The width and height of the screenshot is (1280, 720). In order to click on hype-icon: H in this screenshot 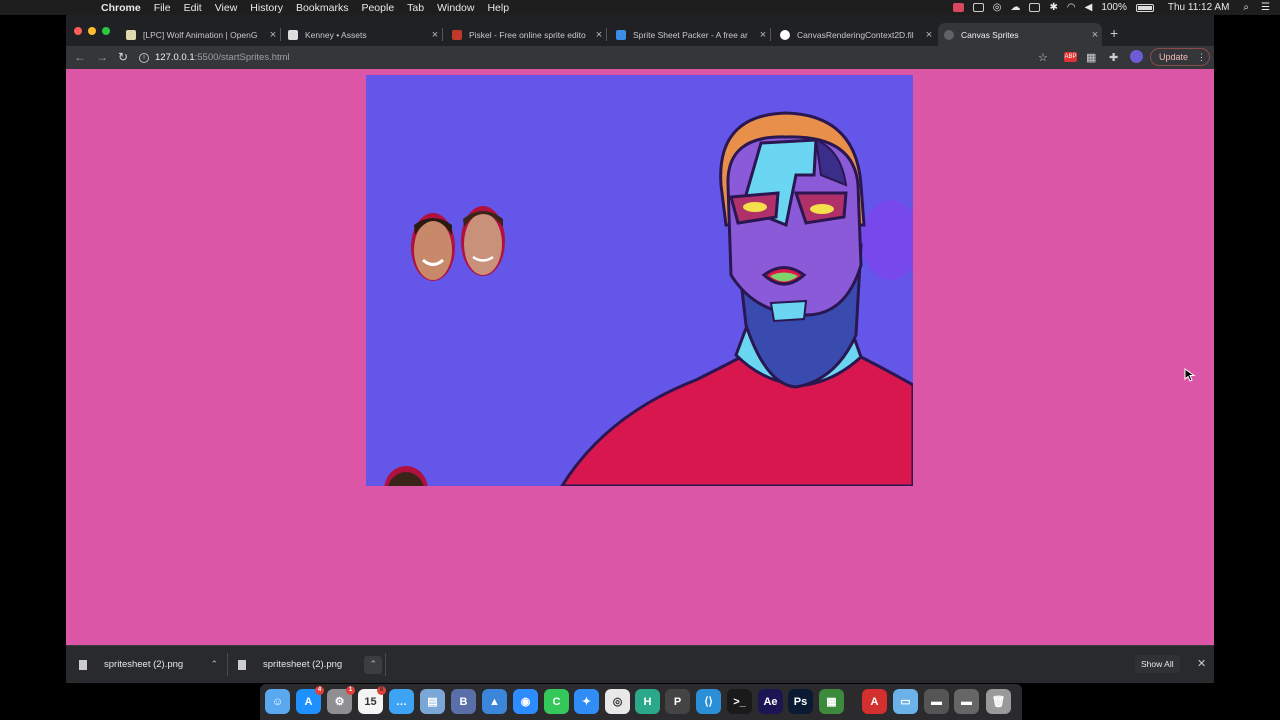, I will do `click(647, 701)`.